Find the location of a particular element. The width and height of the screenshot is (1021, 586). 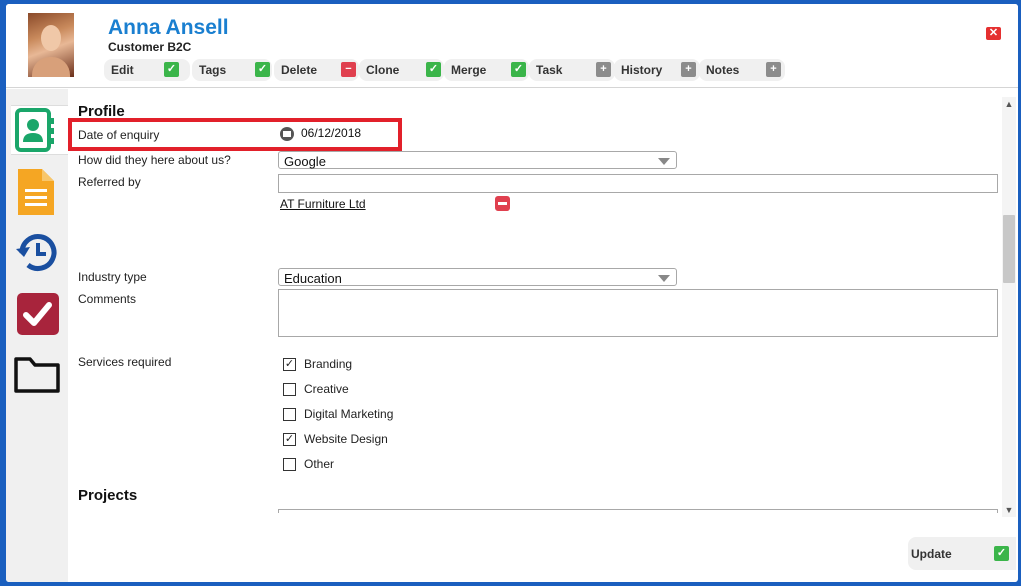

document-icon is located at coordinates (36, 192).